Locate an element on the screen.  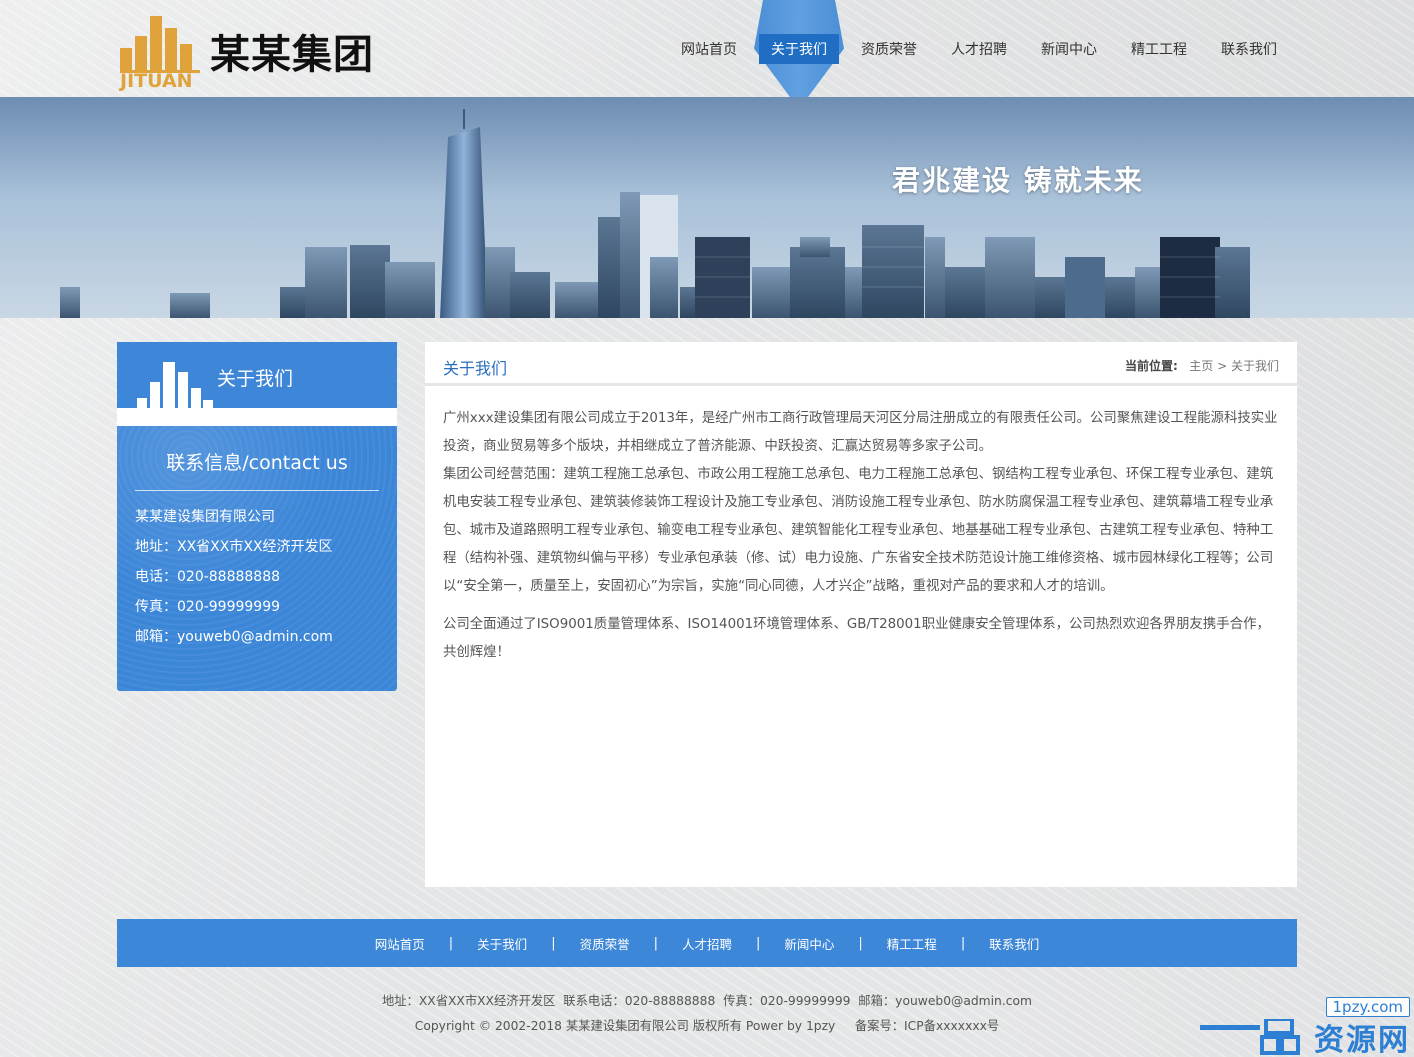
footer-nav-news: 新闻中心 is located at coordinates (809, 943).